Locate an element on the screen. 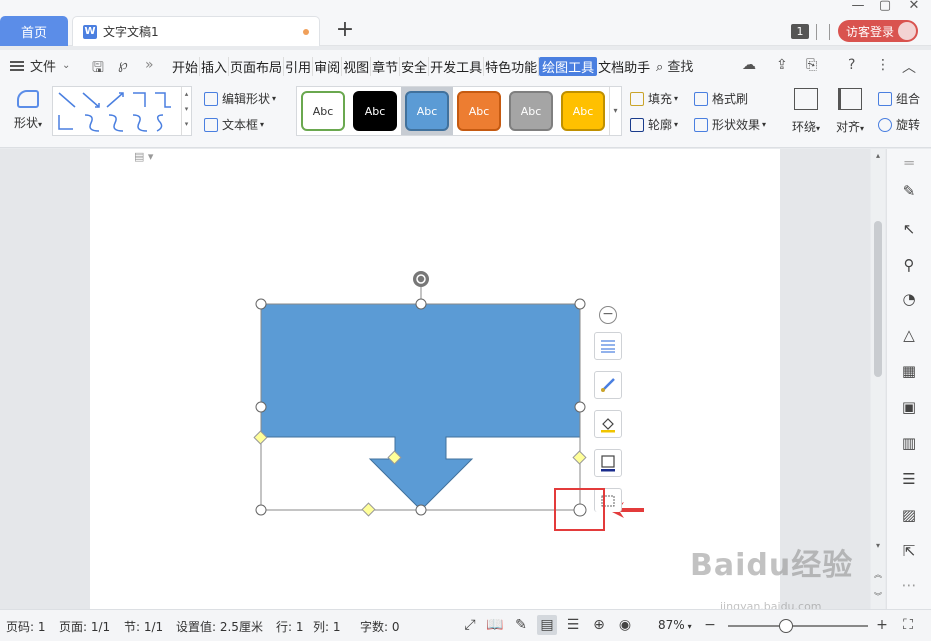 The image size is (931, 641). zoom-slider-track is located at coordinates (798, 626).